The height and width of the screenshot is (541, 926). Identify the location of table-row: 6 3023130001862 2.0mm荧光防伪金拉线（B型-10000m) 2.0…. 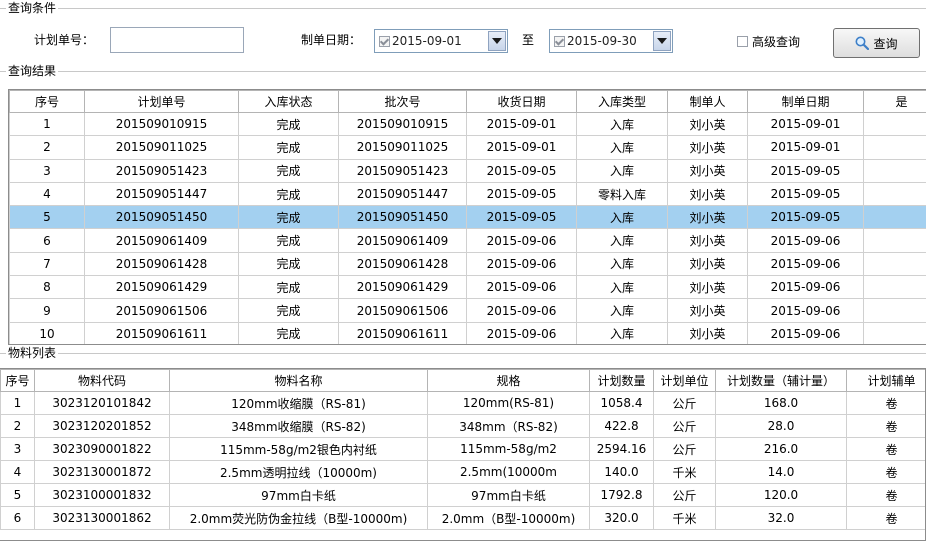
(462, 518).